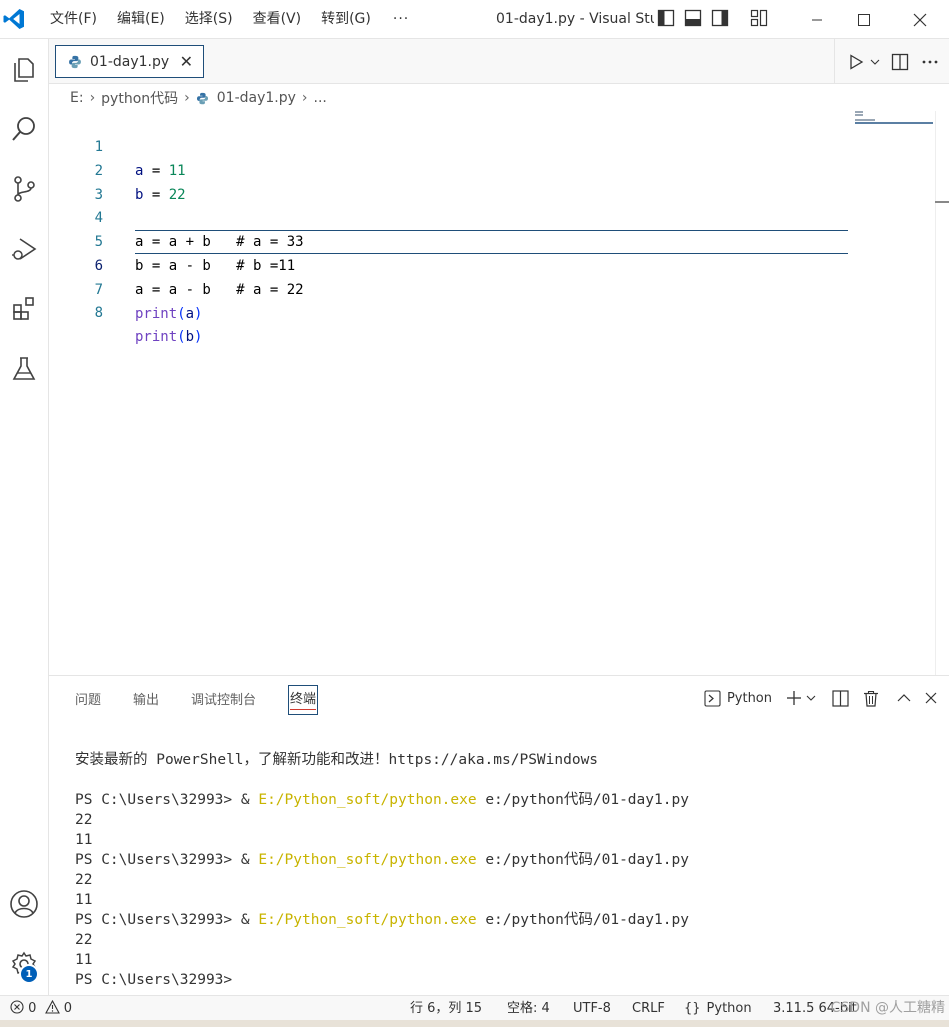 This screenshot has height=1027, width=949. What do you see at coordinates (759, 18) in the screenshot?
I see `customize-layout-icon` at bounding box center [759, 18].